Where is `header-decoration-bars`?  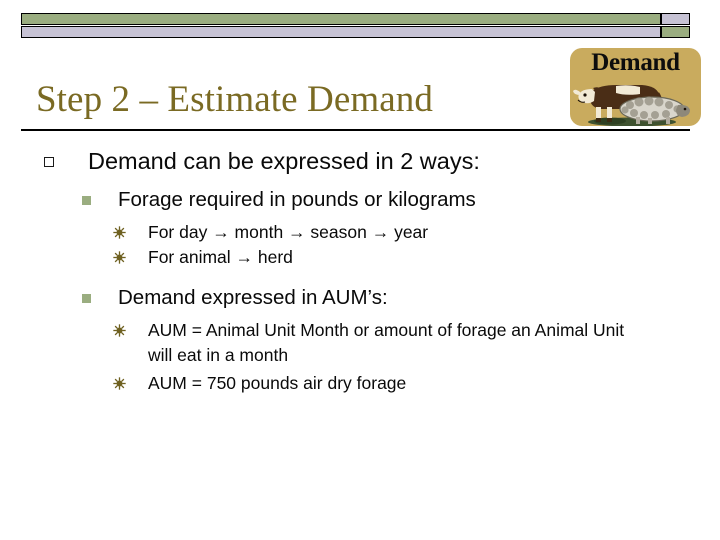
header-decoration-bars is located at coordinates (355, 26).